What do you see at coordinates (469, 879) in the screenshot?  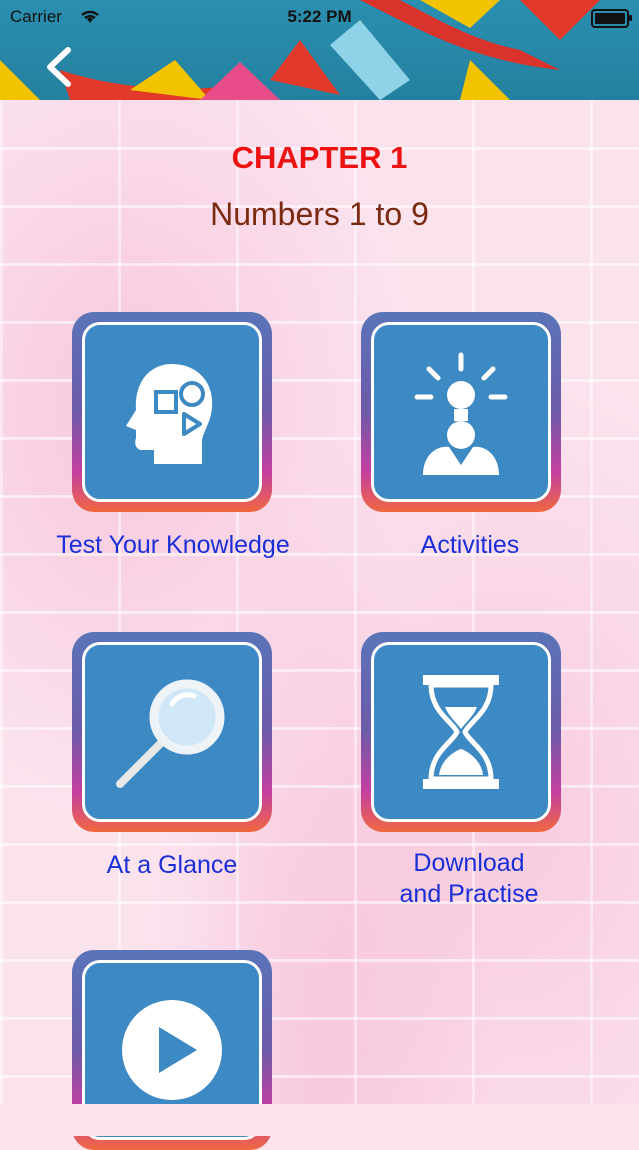 I see `download-practise-label: Download and Practise` at bounding box center [469, 879].